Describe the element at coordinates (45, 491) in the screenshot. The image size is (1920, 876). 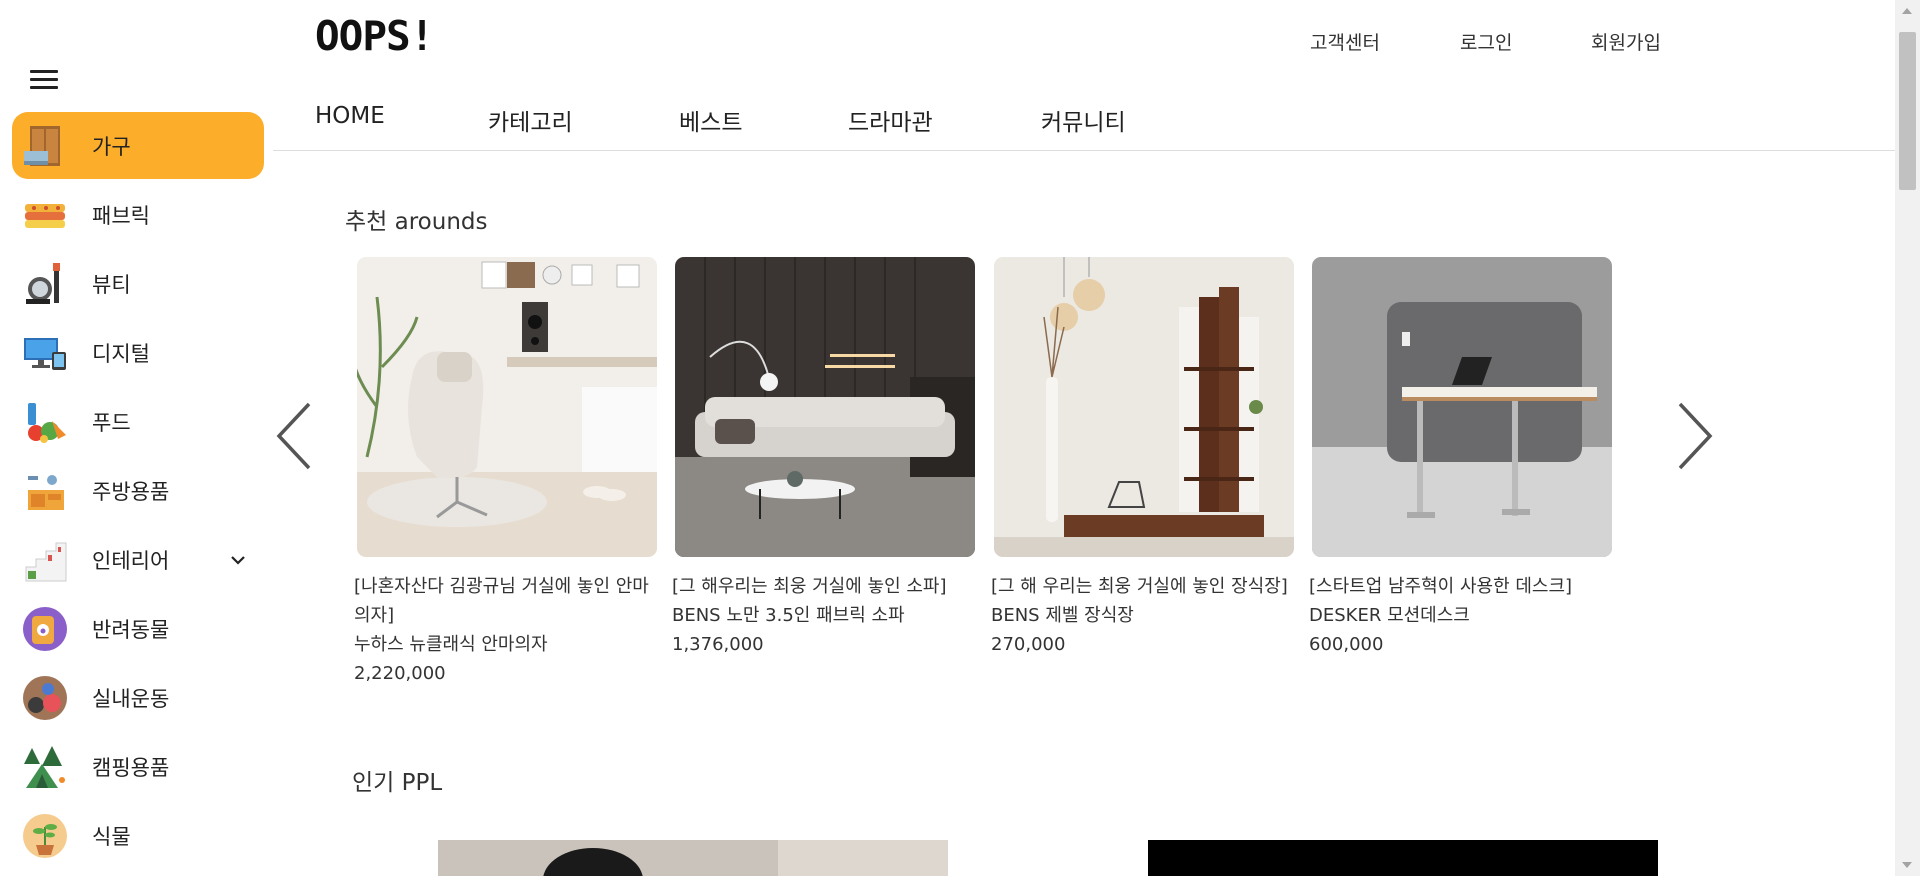
I see `kitchen-icon` at that location.